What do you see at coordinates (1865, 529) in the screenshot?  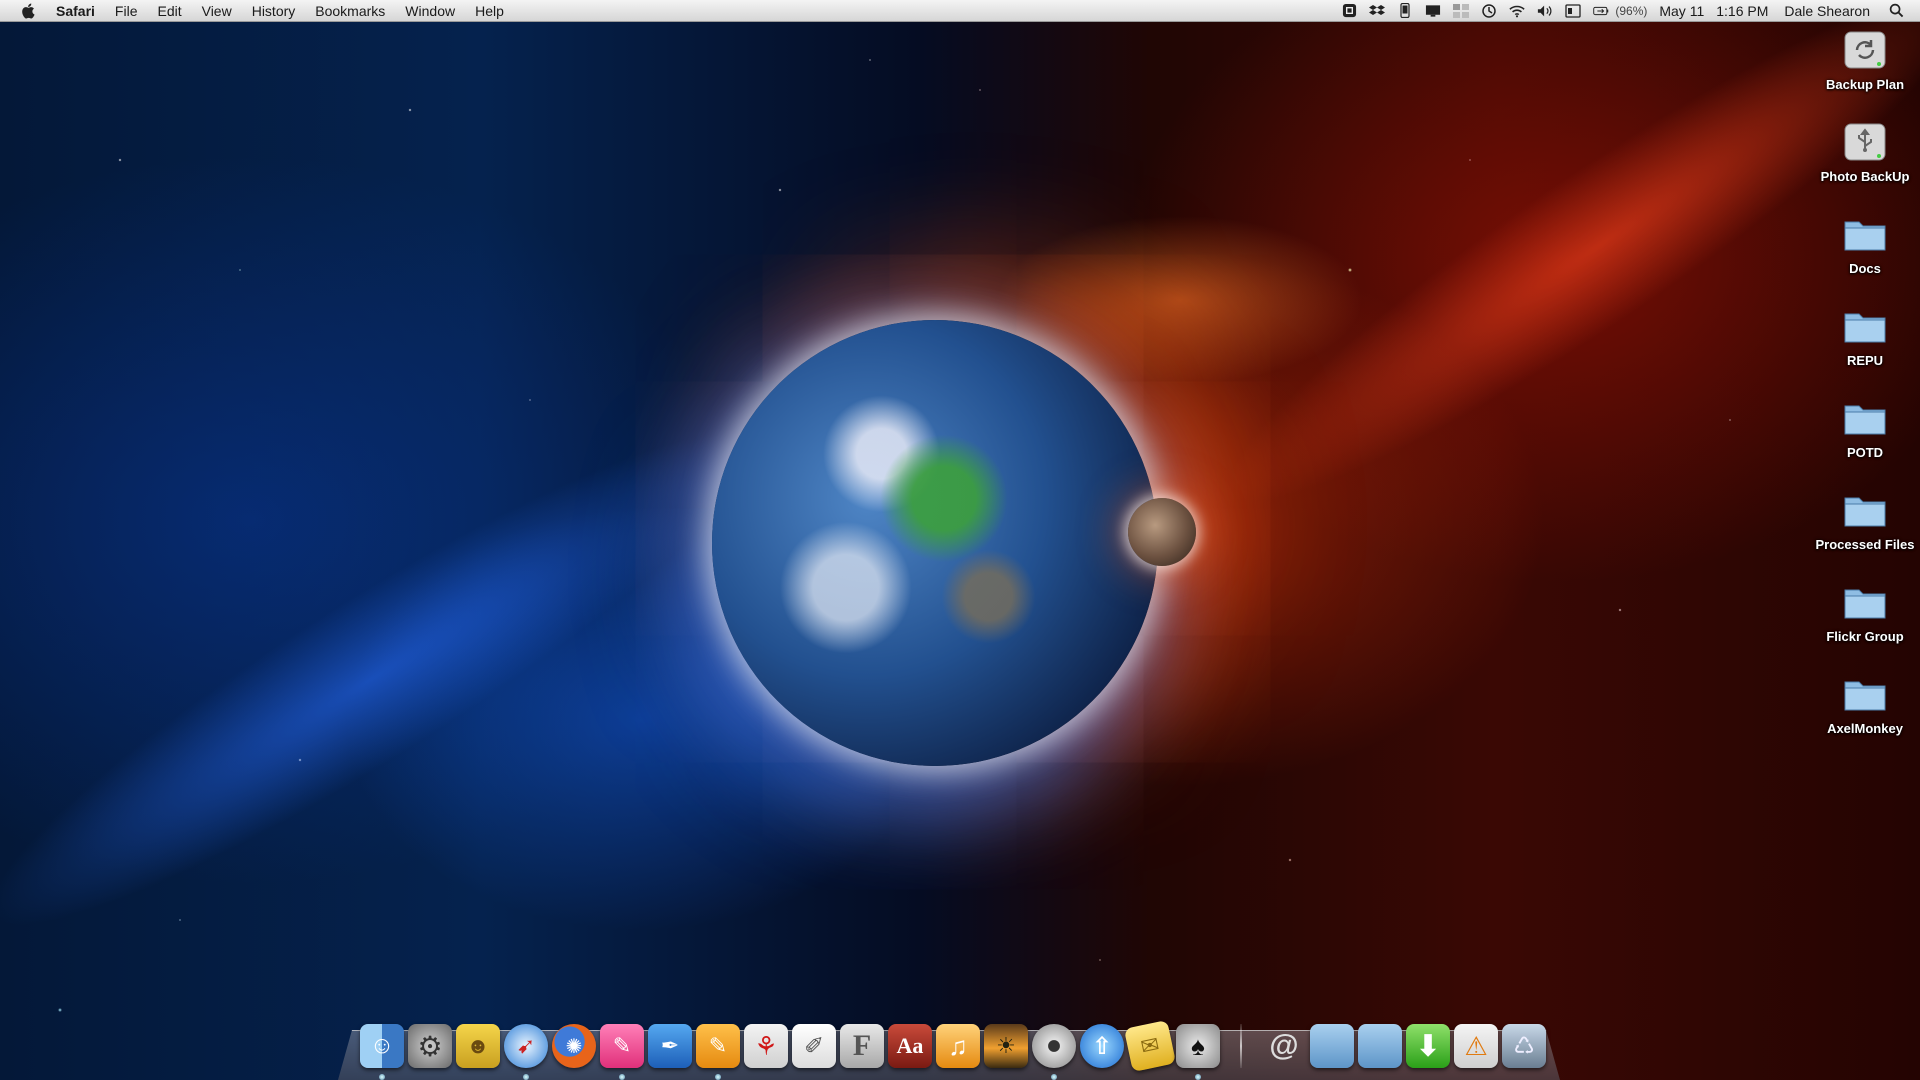 I see `desktop-icon-processed-files: Processed Files` at bounding box center [1865, 529].